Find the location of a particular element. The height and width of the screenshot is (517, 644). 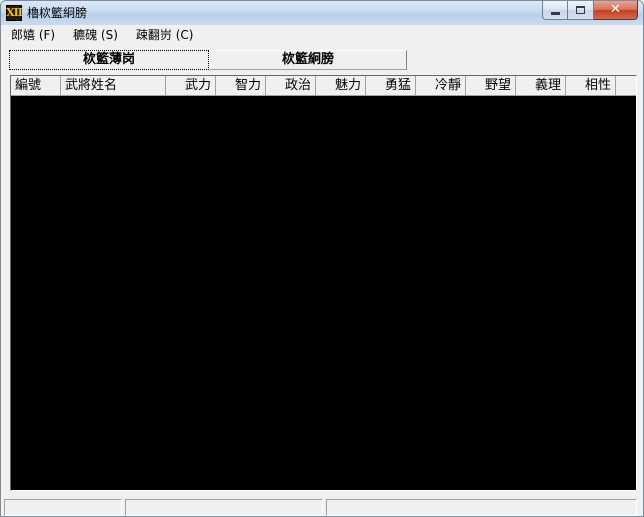

tab-strip: 栨籃薄岗 栨籃絅膀 is located at coordinates (208, 60).